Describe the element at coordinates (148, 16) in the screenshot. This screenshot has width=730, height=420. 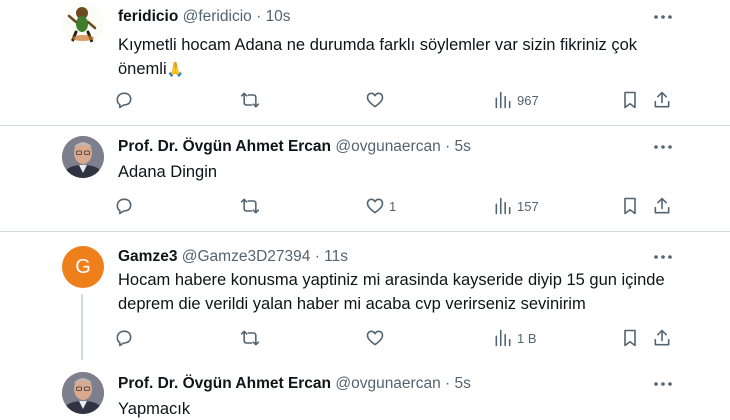
I see `display-name: feridicio` at that location.